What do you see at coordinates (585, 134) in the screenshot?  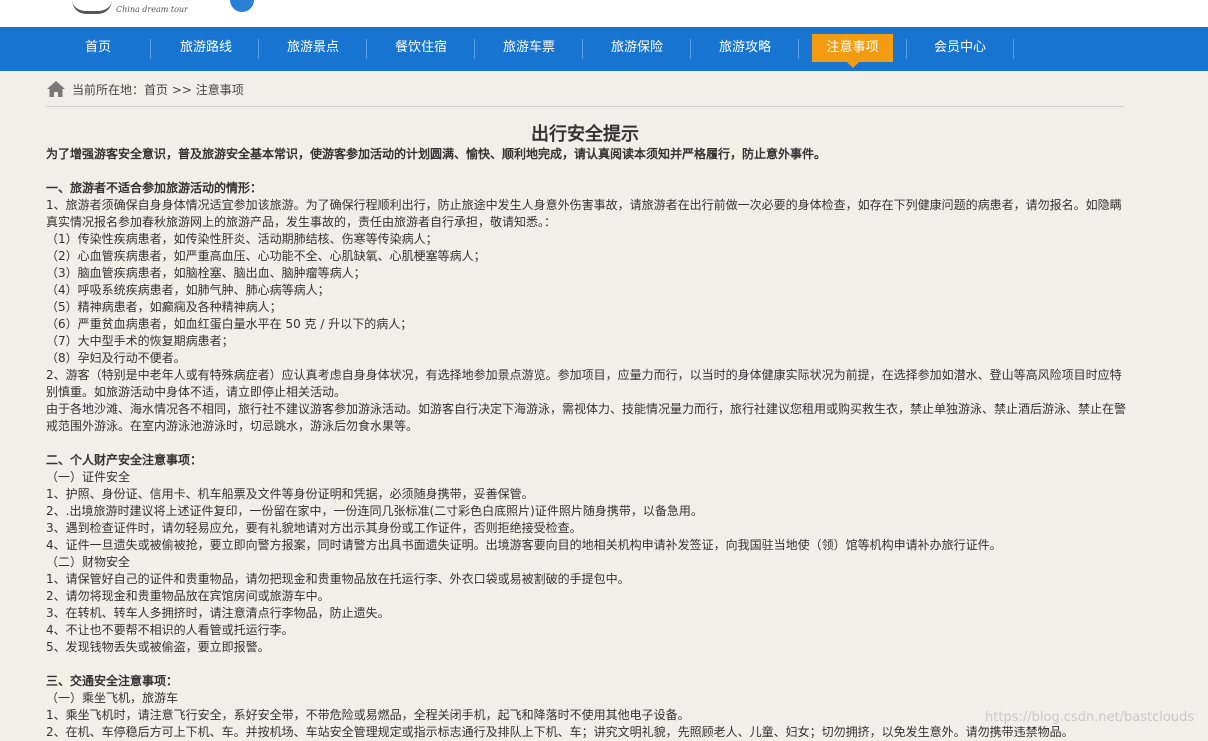 I see `page-title: 出行安全提示` at bounding box center [585, 134].